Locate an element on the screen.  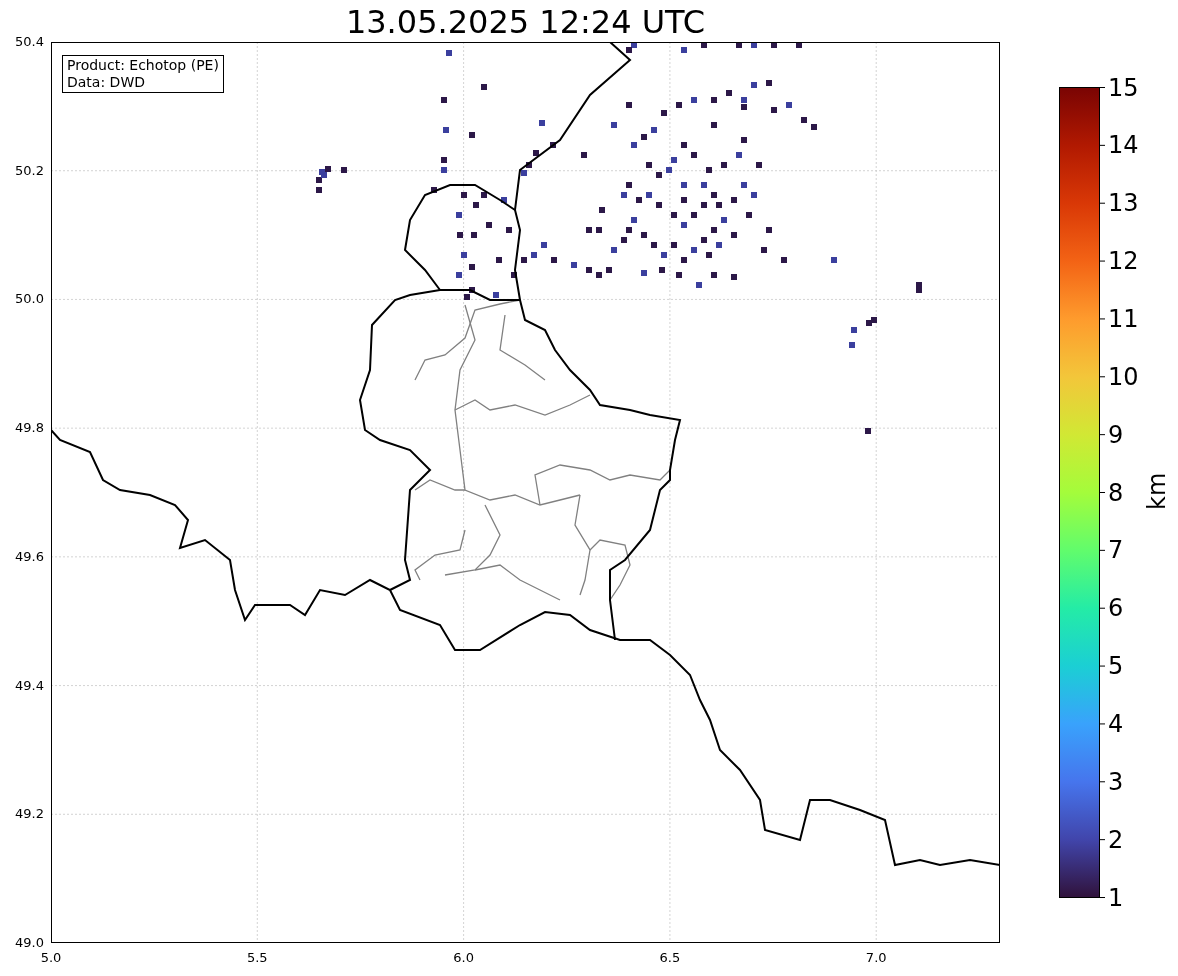
colorbar-tick-label: 1 is located at coordinates (1116, 897).